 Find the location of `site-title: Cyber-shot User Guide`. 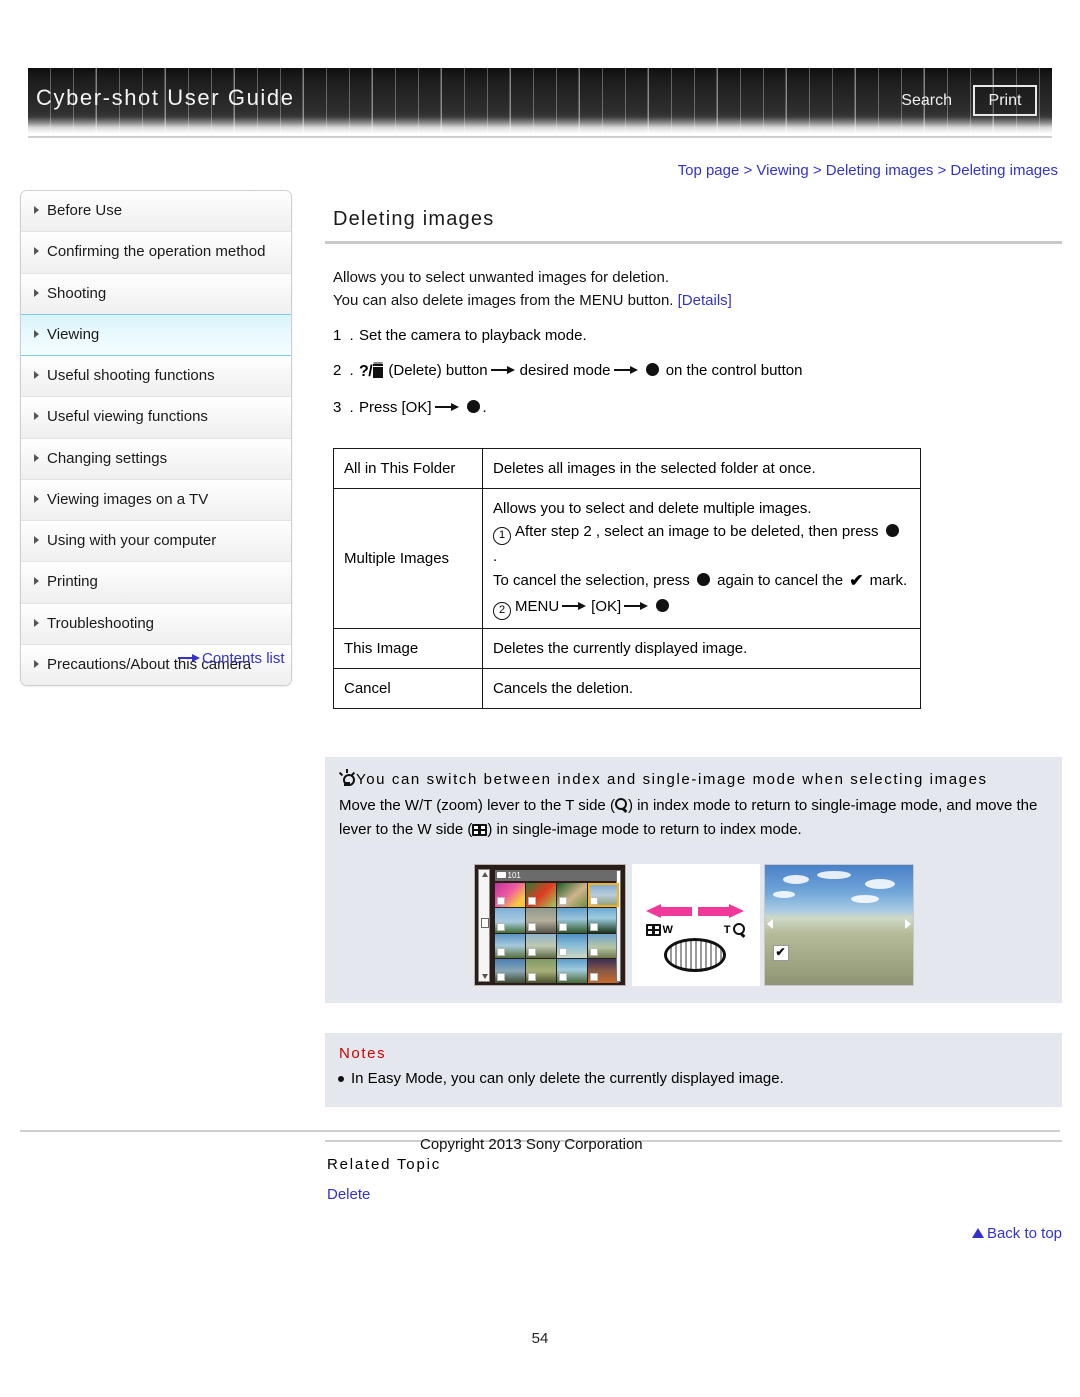

site-title: Cyber-shot User Guide is located at coordinates (165, 97).